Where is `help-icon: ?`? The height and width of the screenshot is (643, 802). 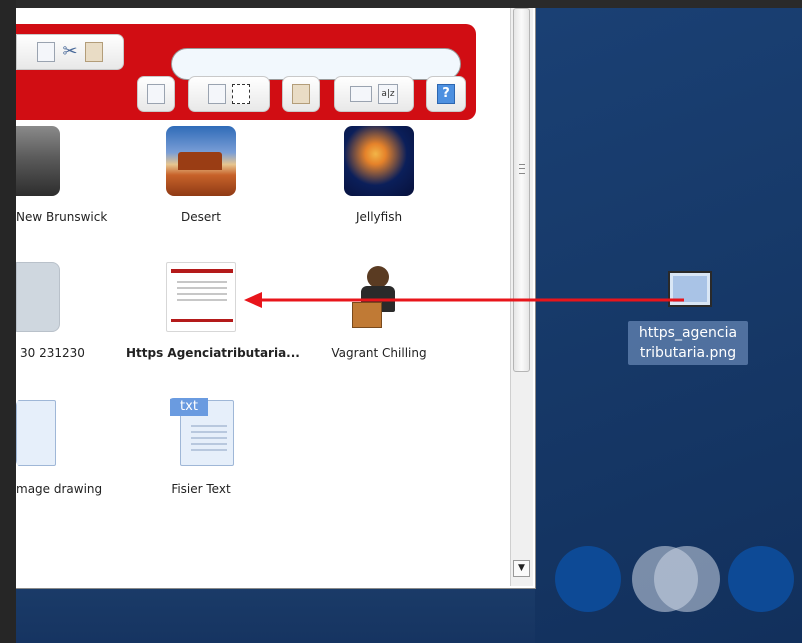
help-icon: ? is located at coordinates (446, 94).